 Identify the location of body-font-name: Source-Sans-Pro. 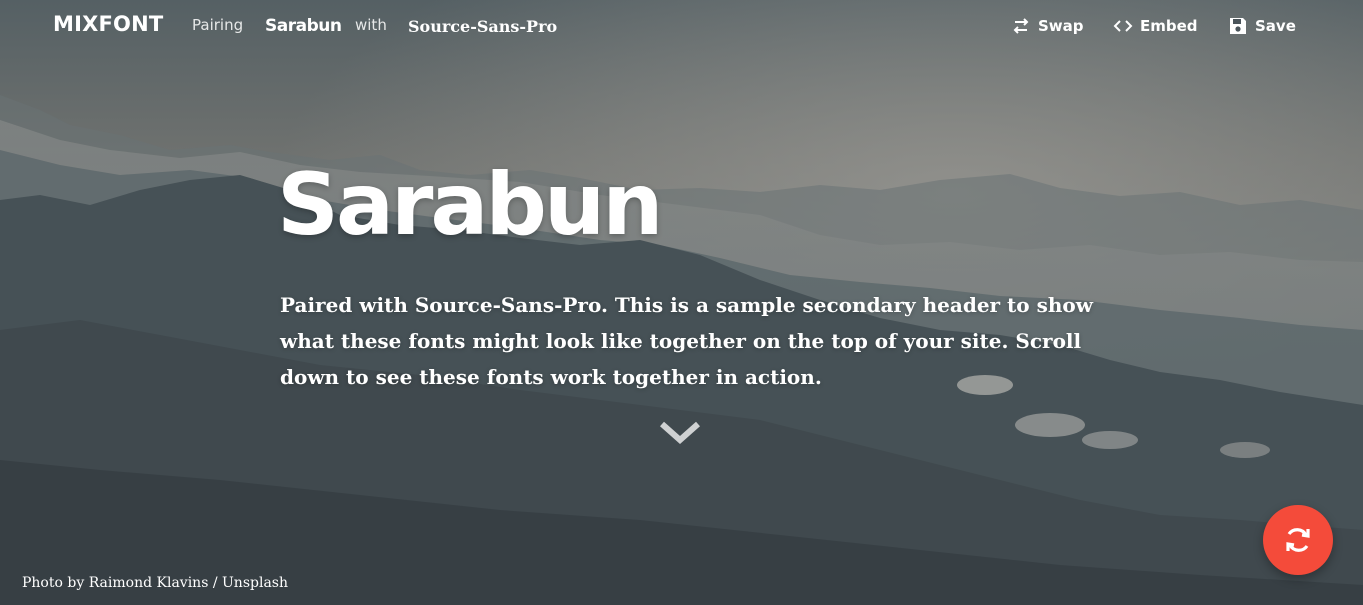
(482, 26).